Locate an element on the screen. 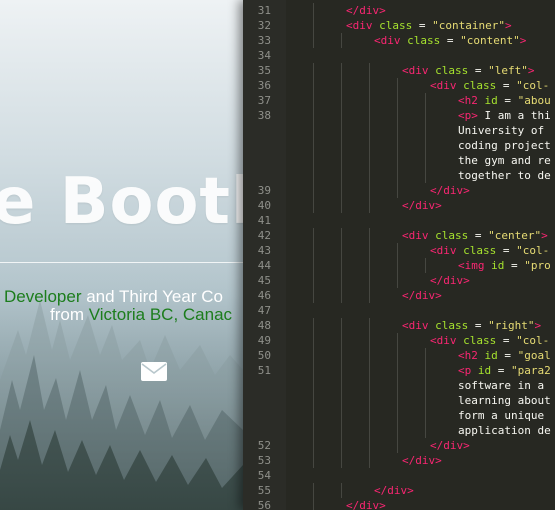 This screenshot has height=510, width=555. code-line: 43 <div class = "col- is located at coordinates (399, 250).